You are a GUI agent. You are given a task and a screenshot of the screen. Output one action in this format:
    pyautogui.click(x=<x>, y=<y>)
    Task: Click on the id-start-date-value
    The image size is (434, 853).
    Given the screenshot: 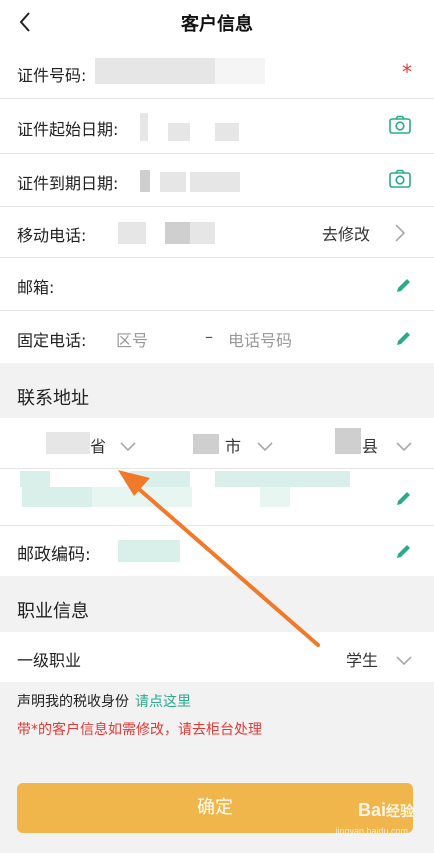 What is the action you would take?
    pyautogui.click(x=144, y=127)
    